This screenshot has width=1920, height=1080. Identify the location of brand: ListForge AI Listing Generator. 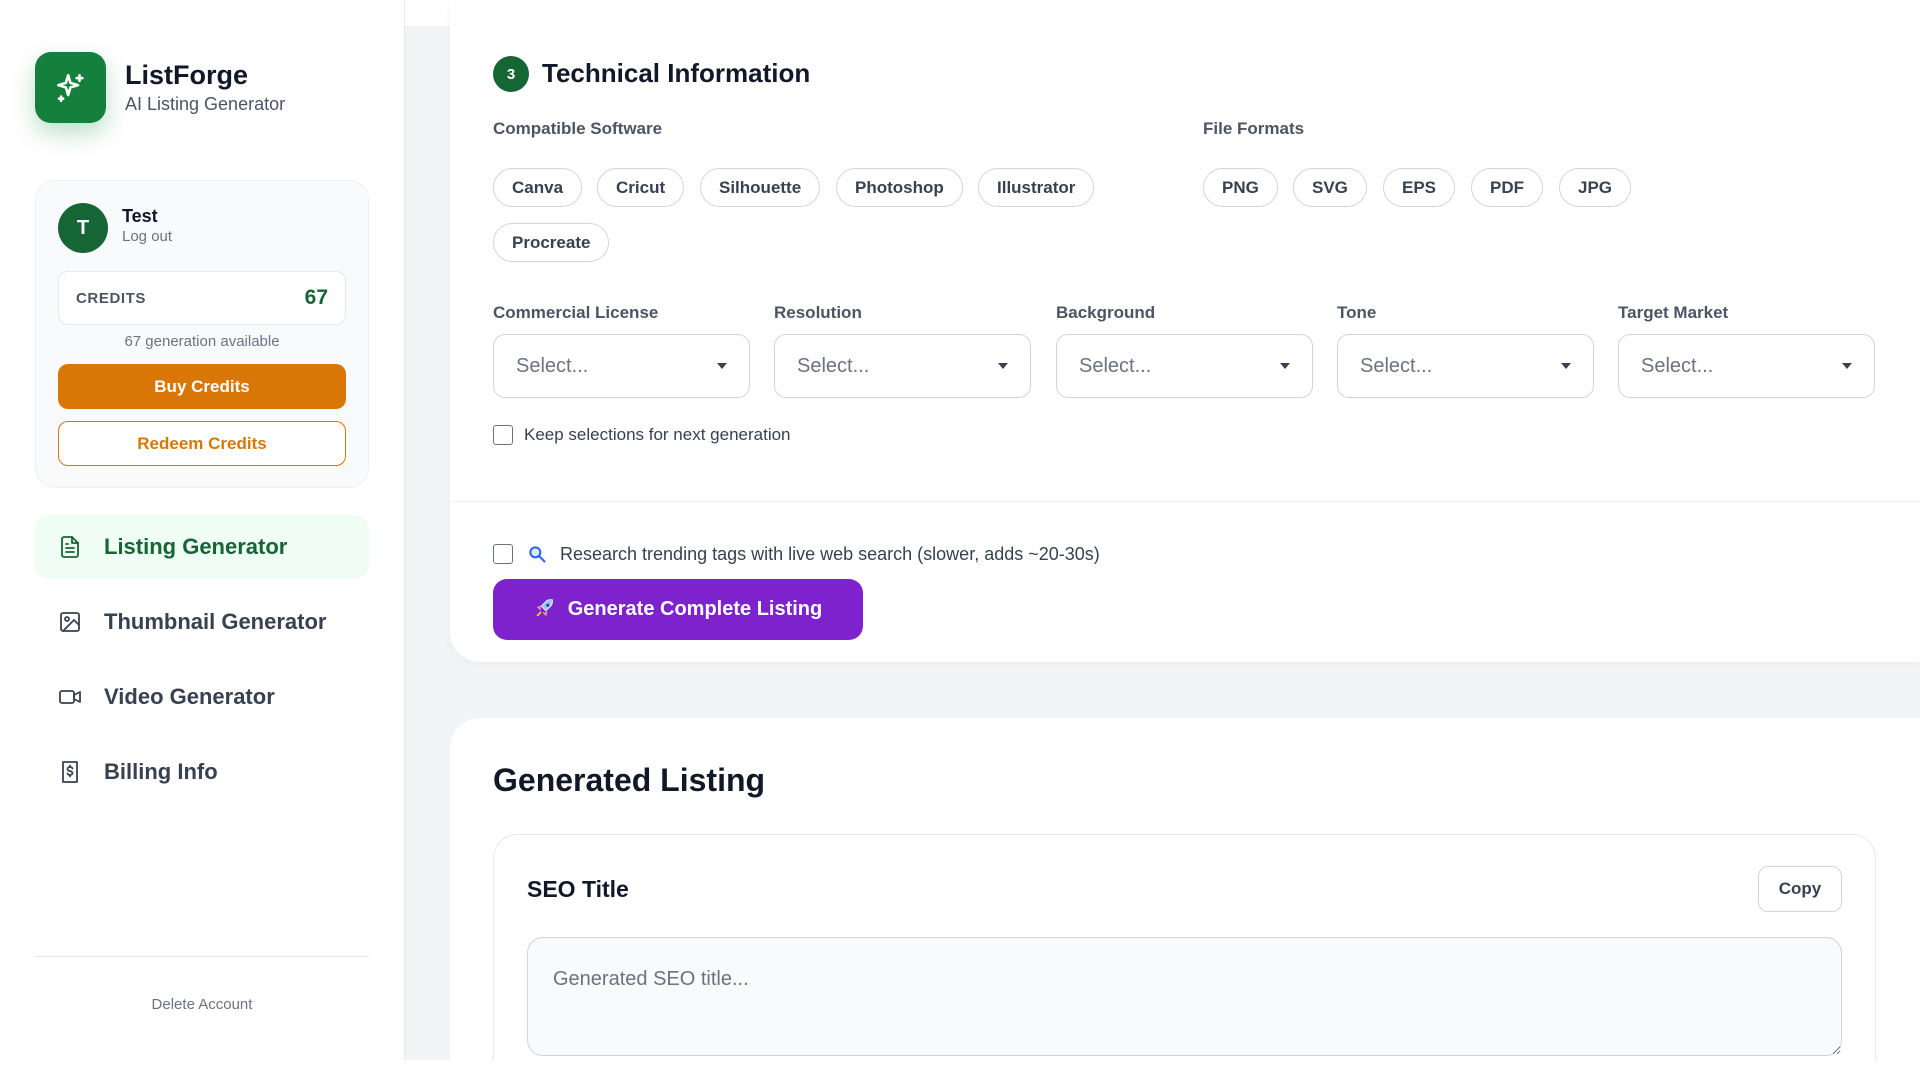
(160, 87).